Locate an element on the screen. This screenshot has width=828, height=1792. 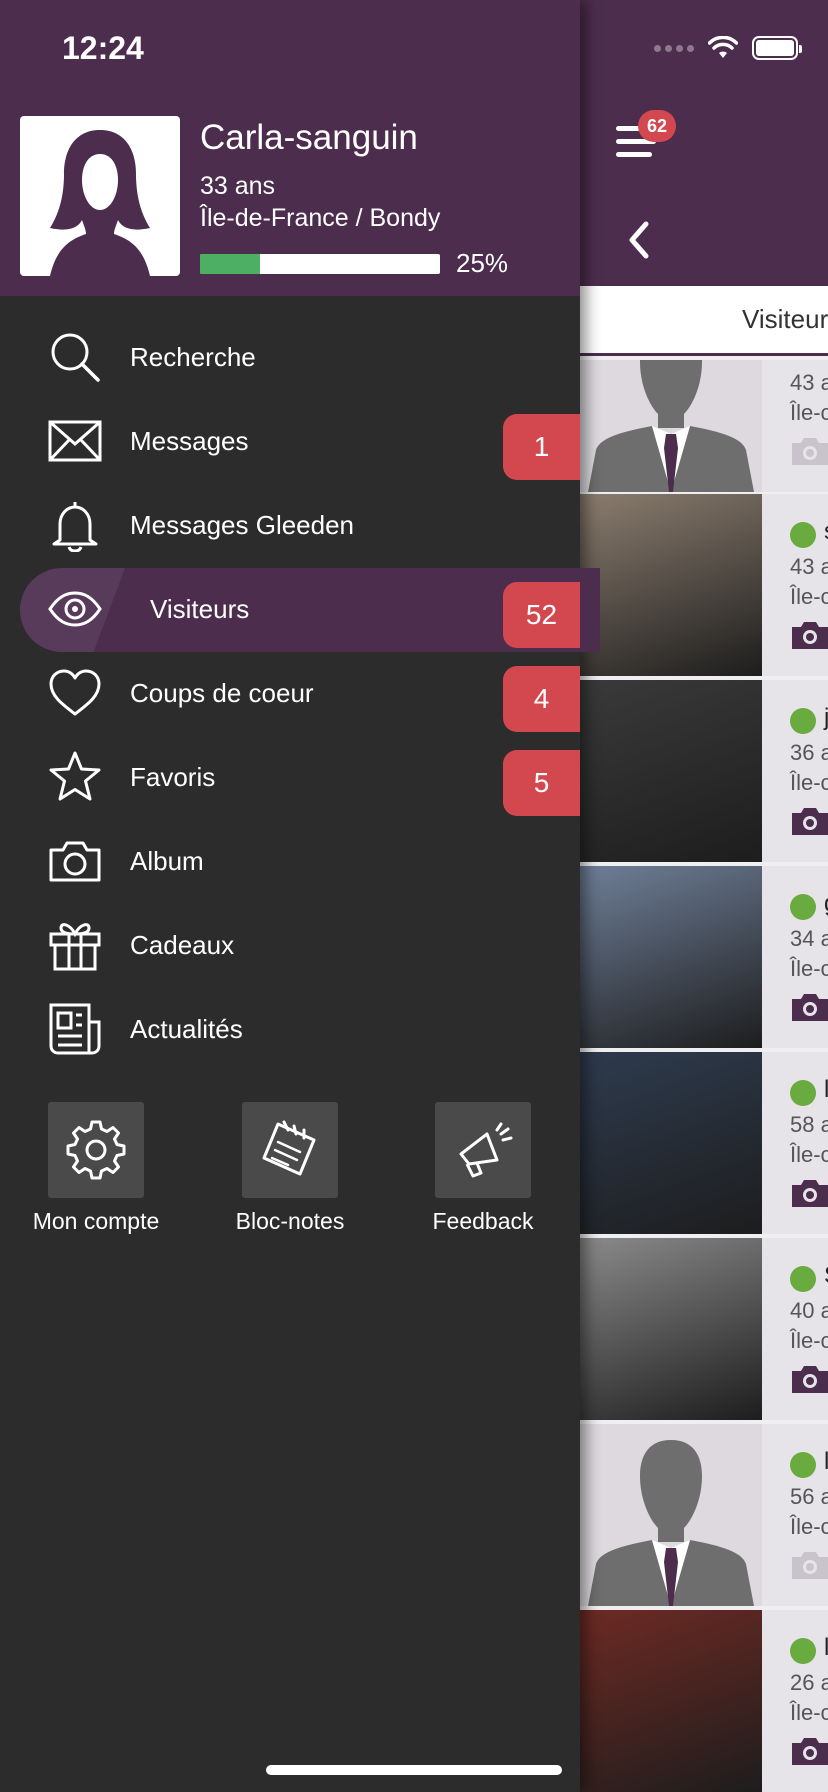
profile-username: Carla-sanguin is located at coordinates (309, 137).